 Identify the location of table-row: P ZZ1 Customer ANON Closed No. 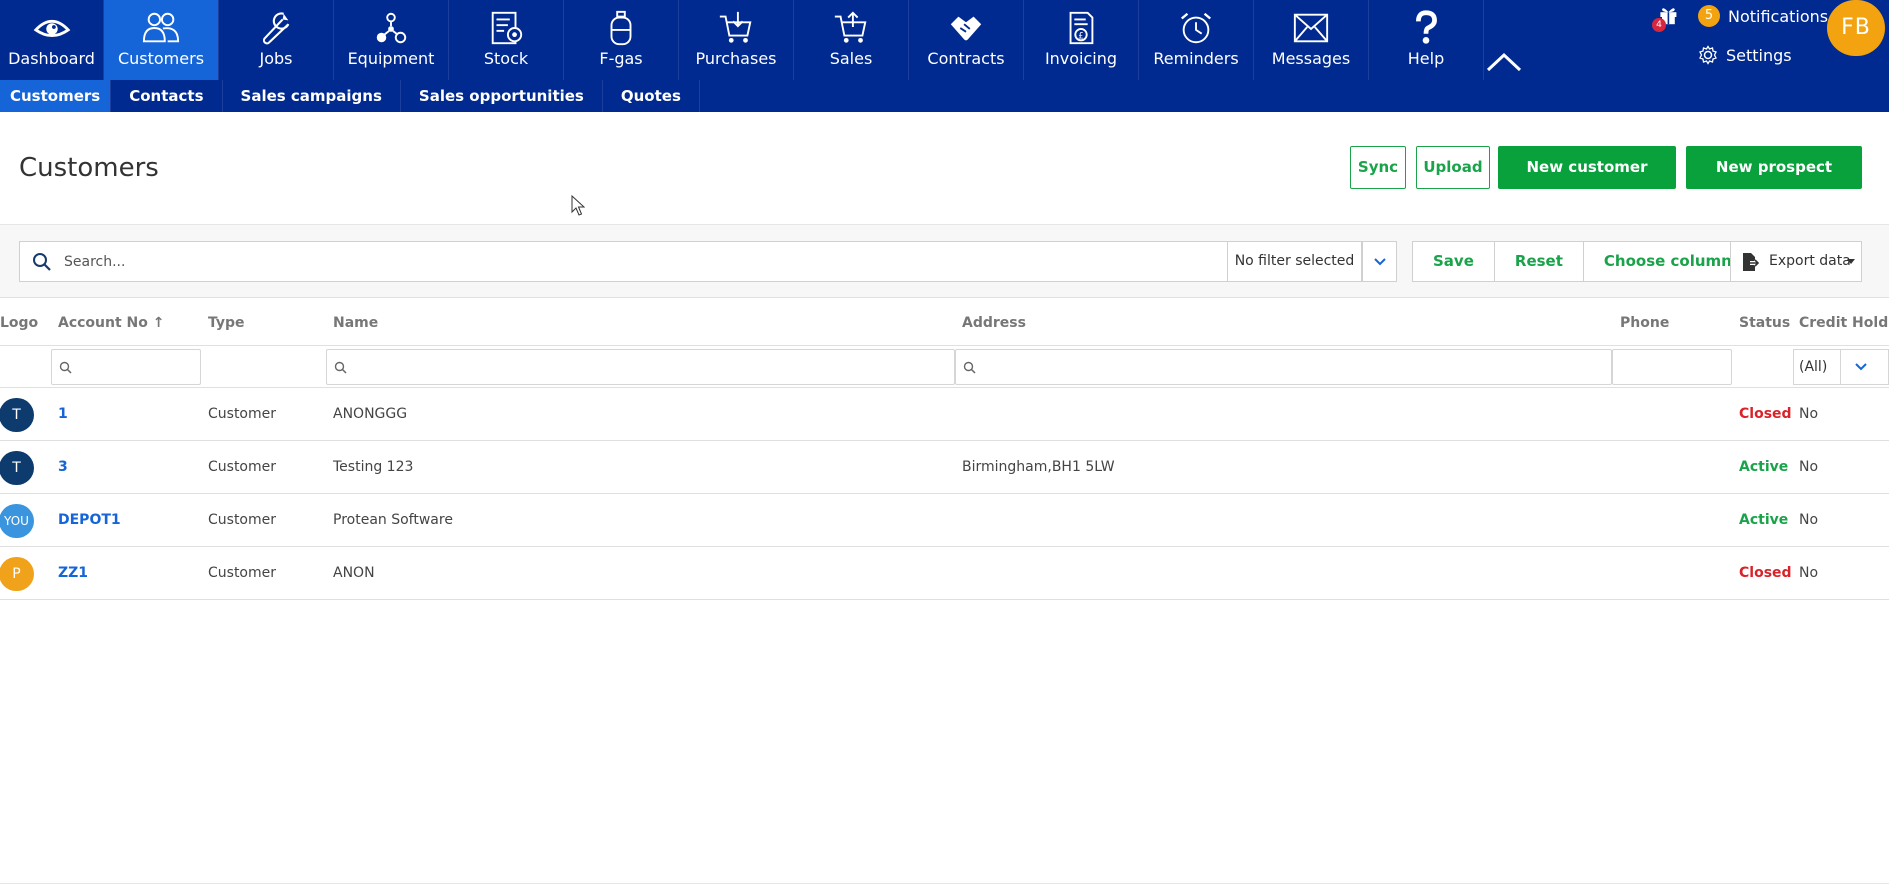
(944, 573).